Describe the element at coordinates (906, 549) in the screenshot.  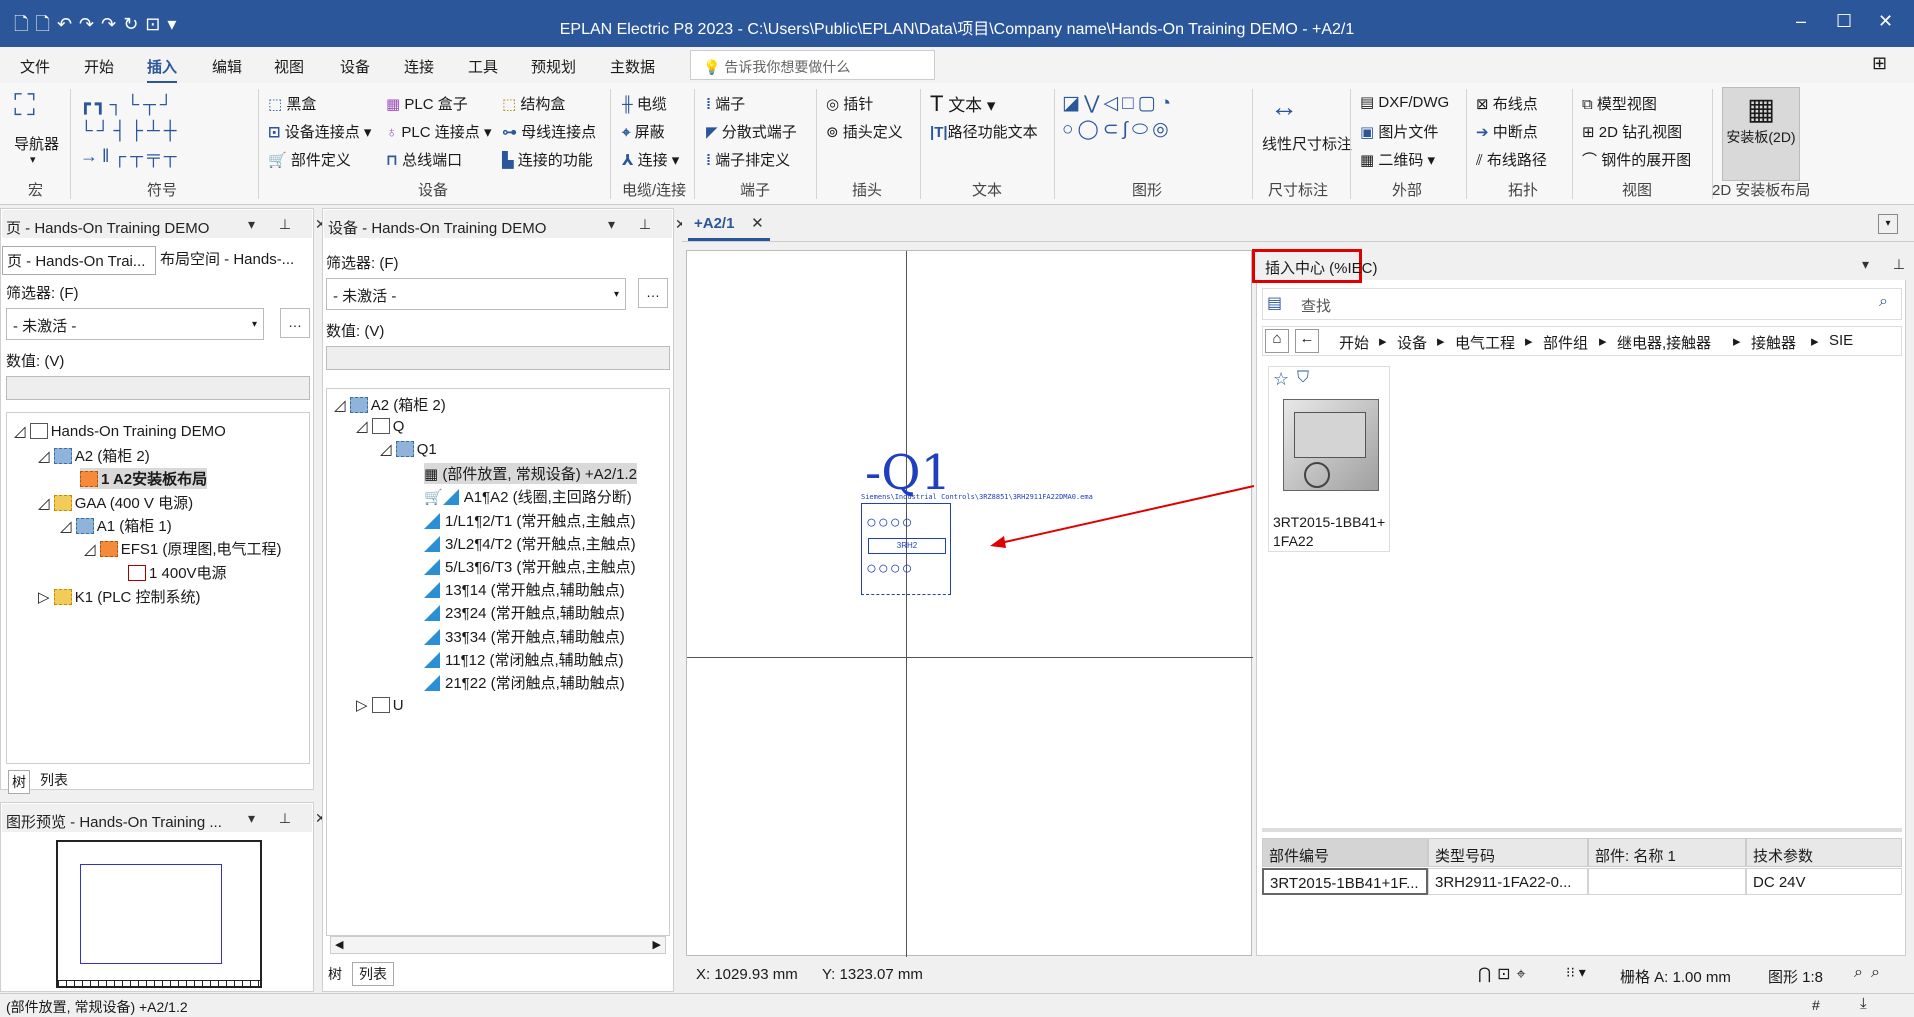
I see `contactor-symbol: ○○○○ 3RH2 ○○○○` at that location.